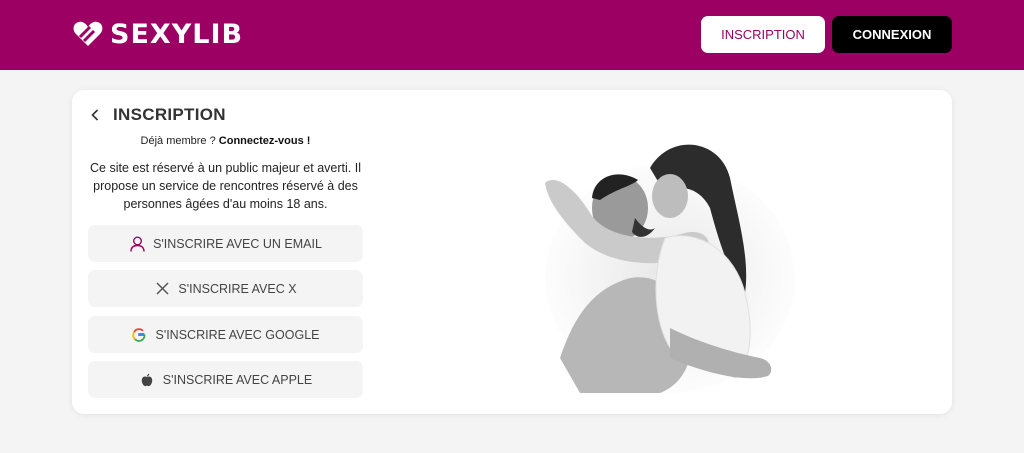 Image resolution: width=1024 pixels, height=453 pixels. I want to click on signup-email-label: S'INSCRIRE AVEC UN EMAIL, so click(237, 243).